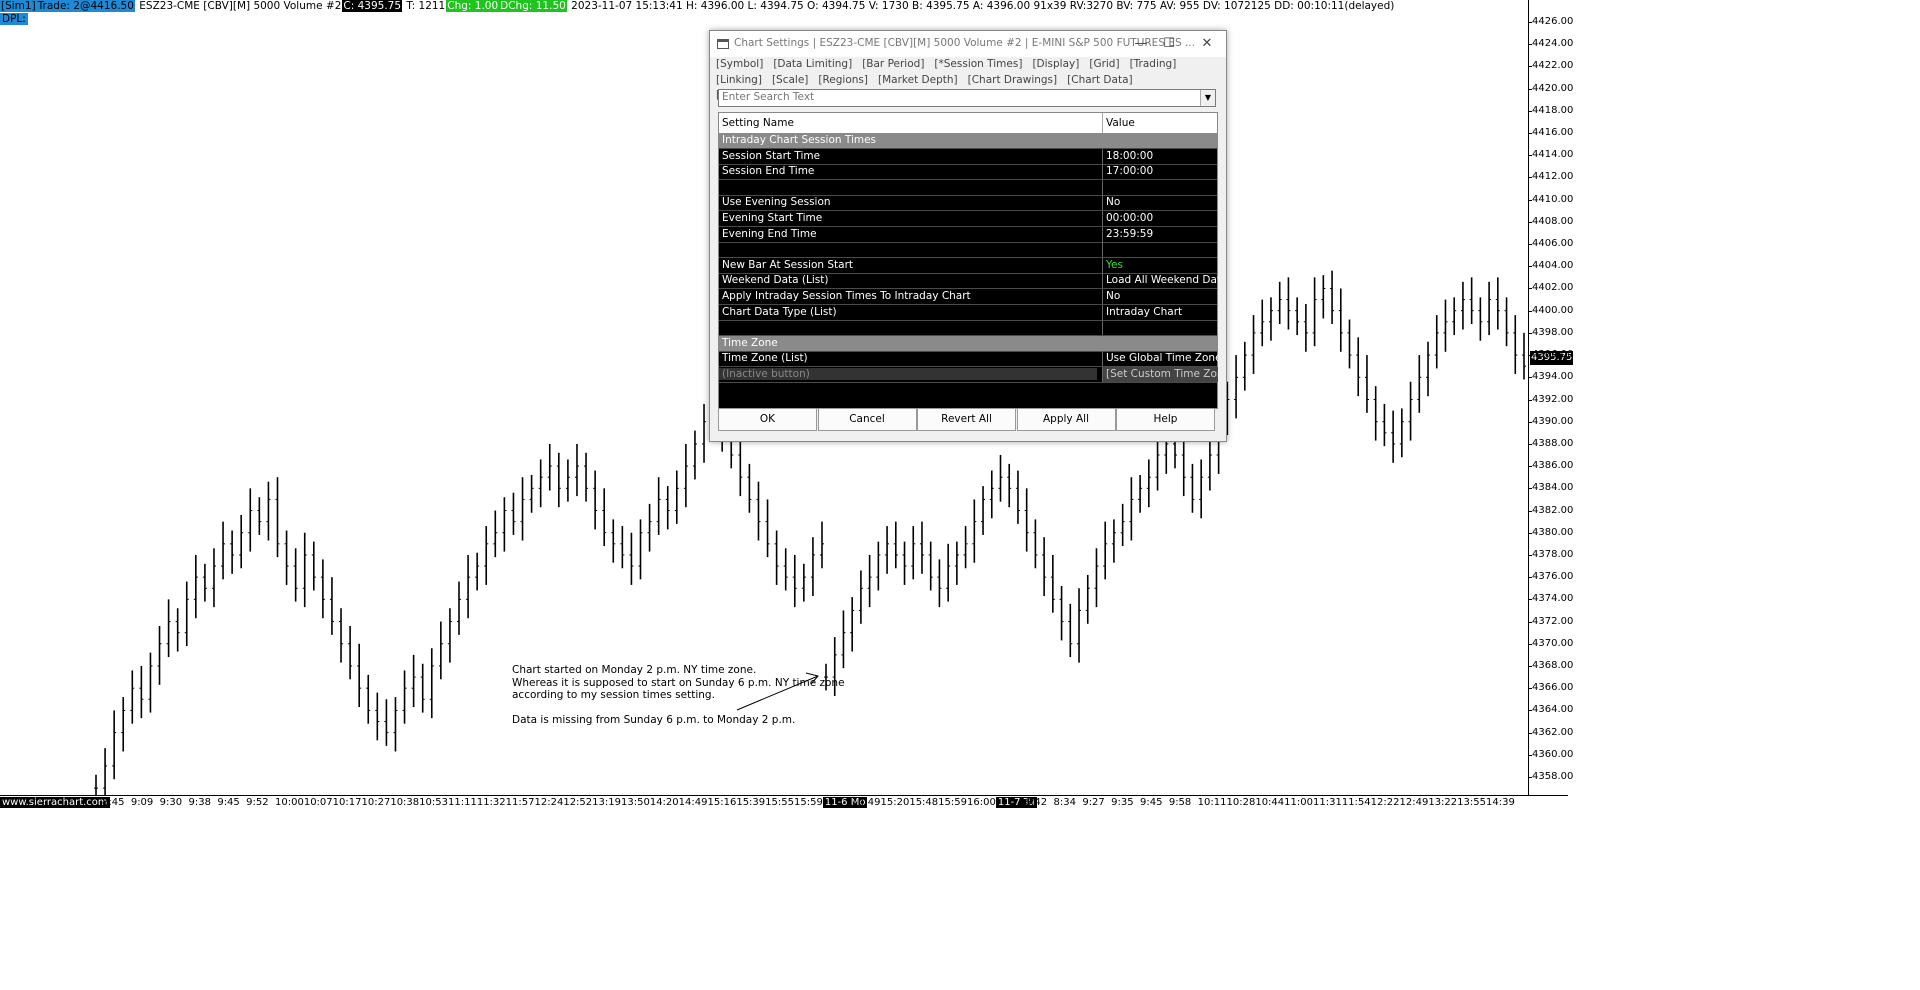 The height and width of the screenshot is (990, 1920). What do you see at coordinates (968, 172) in the screenshot?
I see `setting-row: Session End Time 17:00:00` at bounding box center [968, 172].